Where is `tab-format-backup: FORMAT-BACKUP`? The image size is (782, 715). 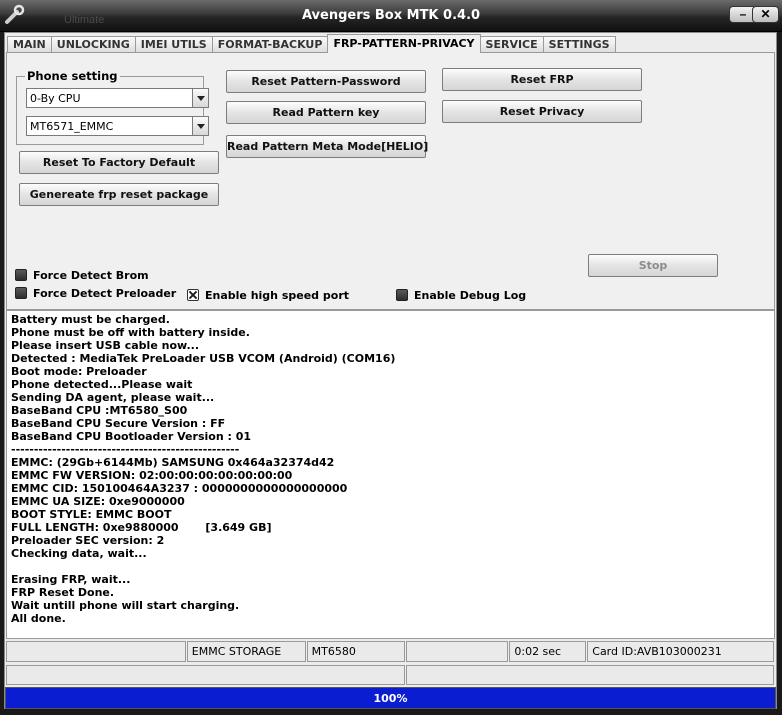
tab-format-backup: FORMAT-BACKUP is located at coordinates (270, 44).